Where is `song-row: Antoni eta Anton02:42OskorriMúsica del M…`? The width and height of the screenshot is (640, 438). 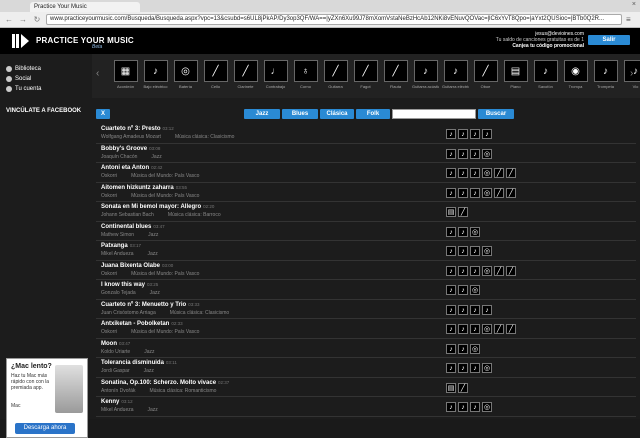 song-row: Antoni eta Anton02:42OskorriMúsica del M… is located at coordinates (366, 173).